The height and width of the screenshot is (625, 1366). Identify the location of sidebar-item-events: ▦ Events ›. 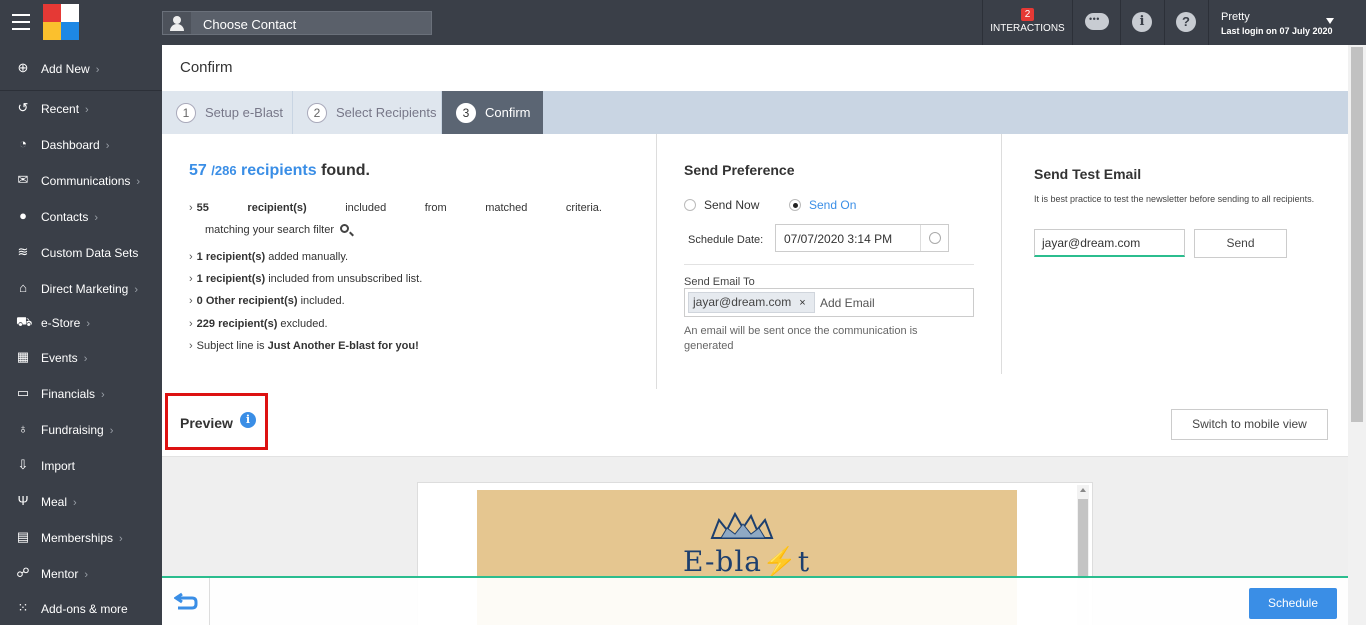
(81, 357).